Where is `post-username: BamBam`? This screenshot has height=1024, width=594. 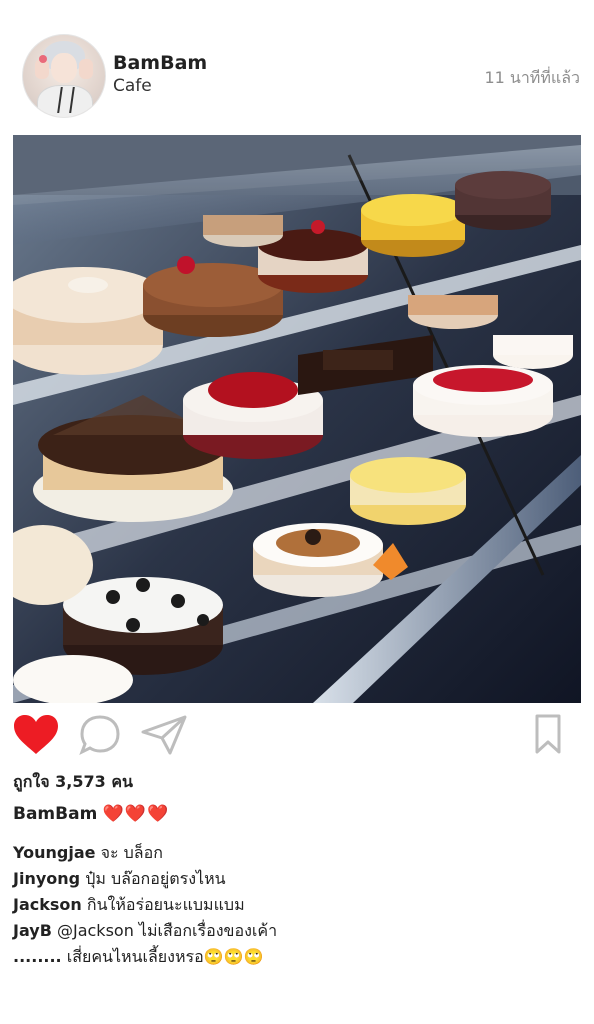
post-username: BamBam is located at coordinates (160, 63).